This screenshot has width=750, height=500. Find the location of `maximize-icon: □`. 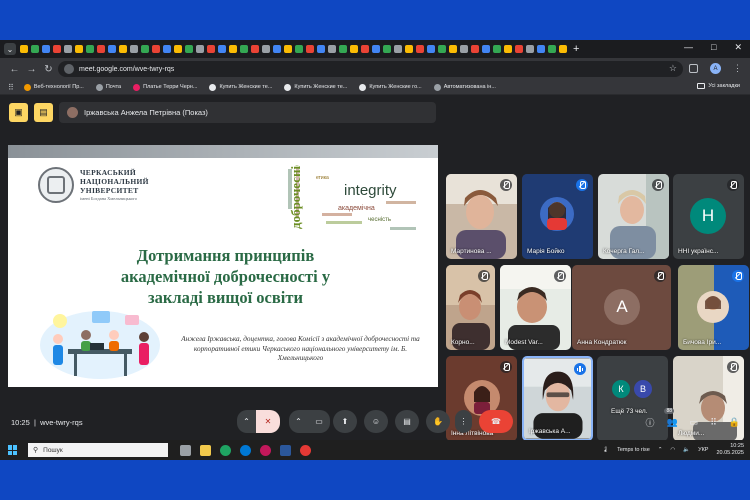

maximize-icon: □ is located at coordinates (713, 47).